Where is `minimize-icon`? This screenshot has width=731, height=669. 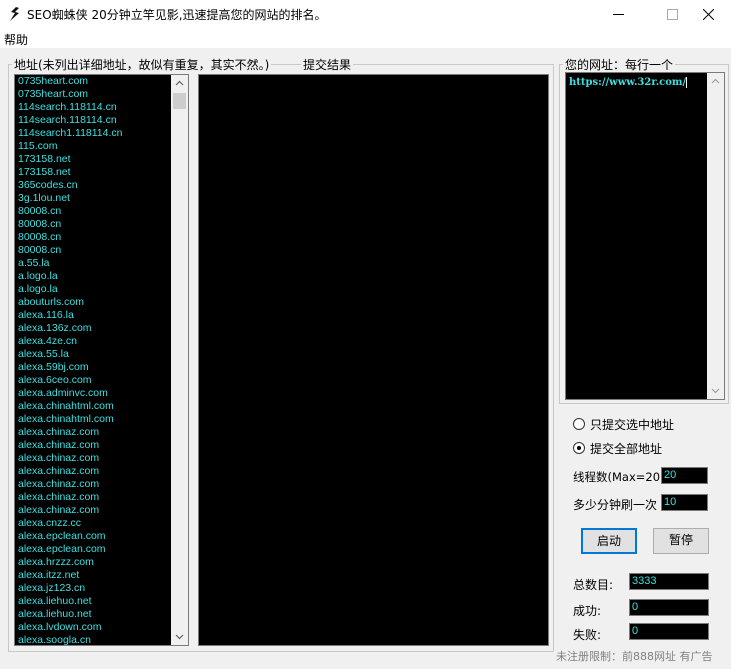 minimize-icon is located at coordinates (618, 14).